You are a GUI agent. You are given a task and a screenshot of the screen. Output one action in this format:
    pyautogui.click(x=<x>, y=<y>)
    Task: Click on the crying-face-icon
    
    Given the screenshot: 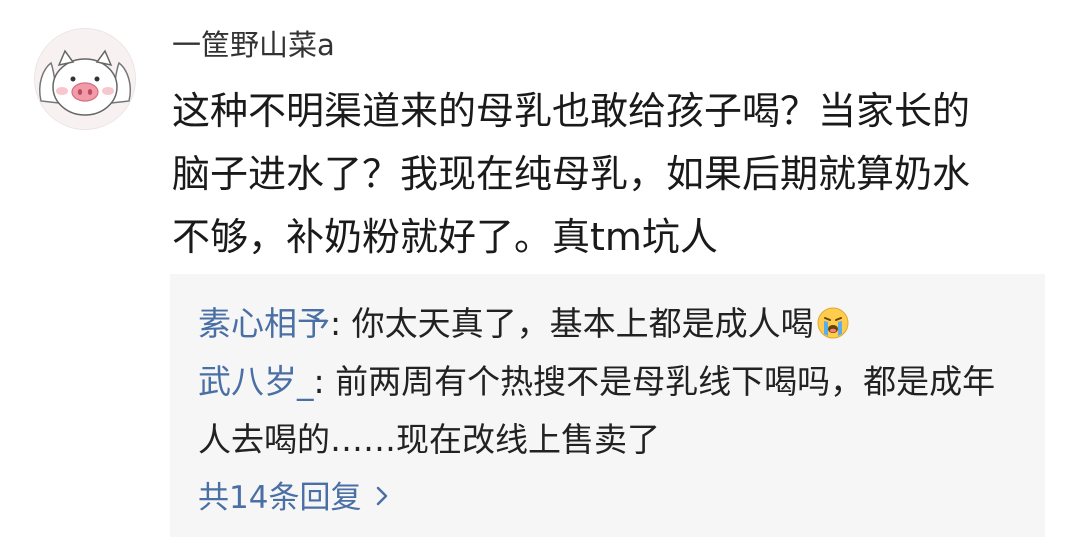 What is the action you would take?
    pyautogui.click(x=833, y=329)
    